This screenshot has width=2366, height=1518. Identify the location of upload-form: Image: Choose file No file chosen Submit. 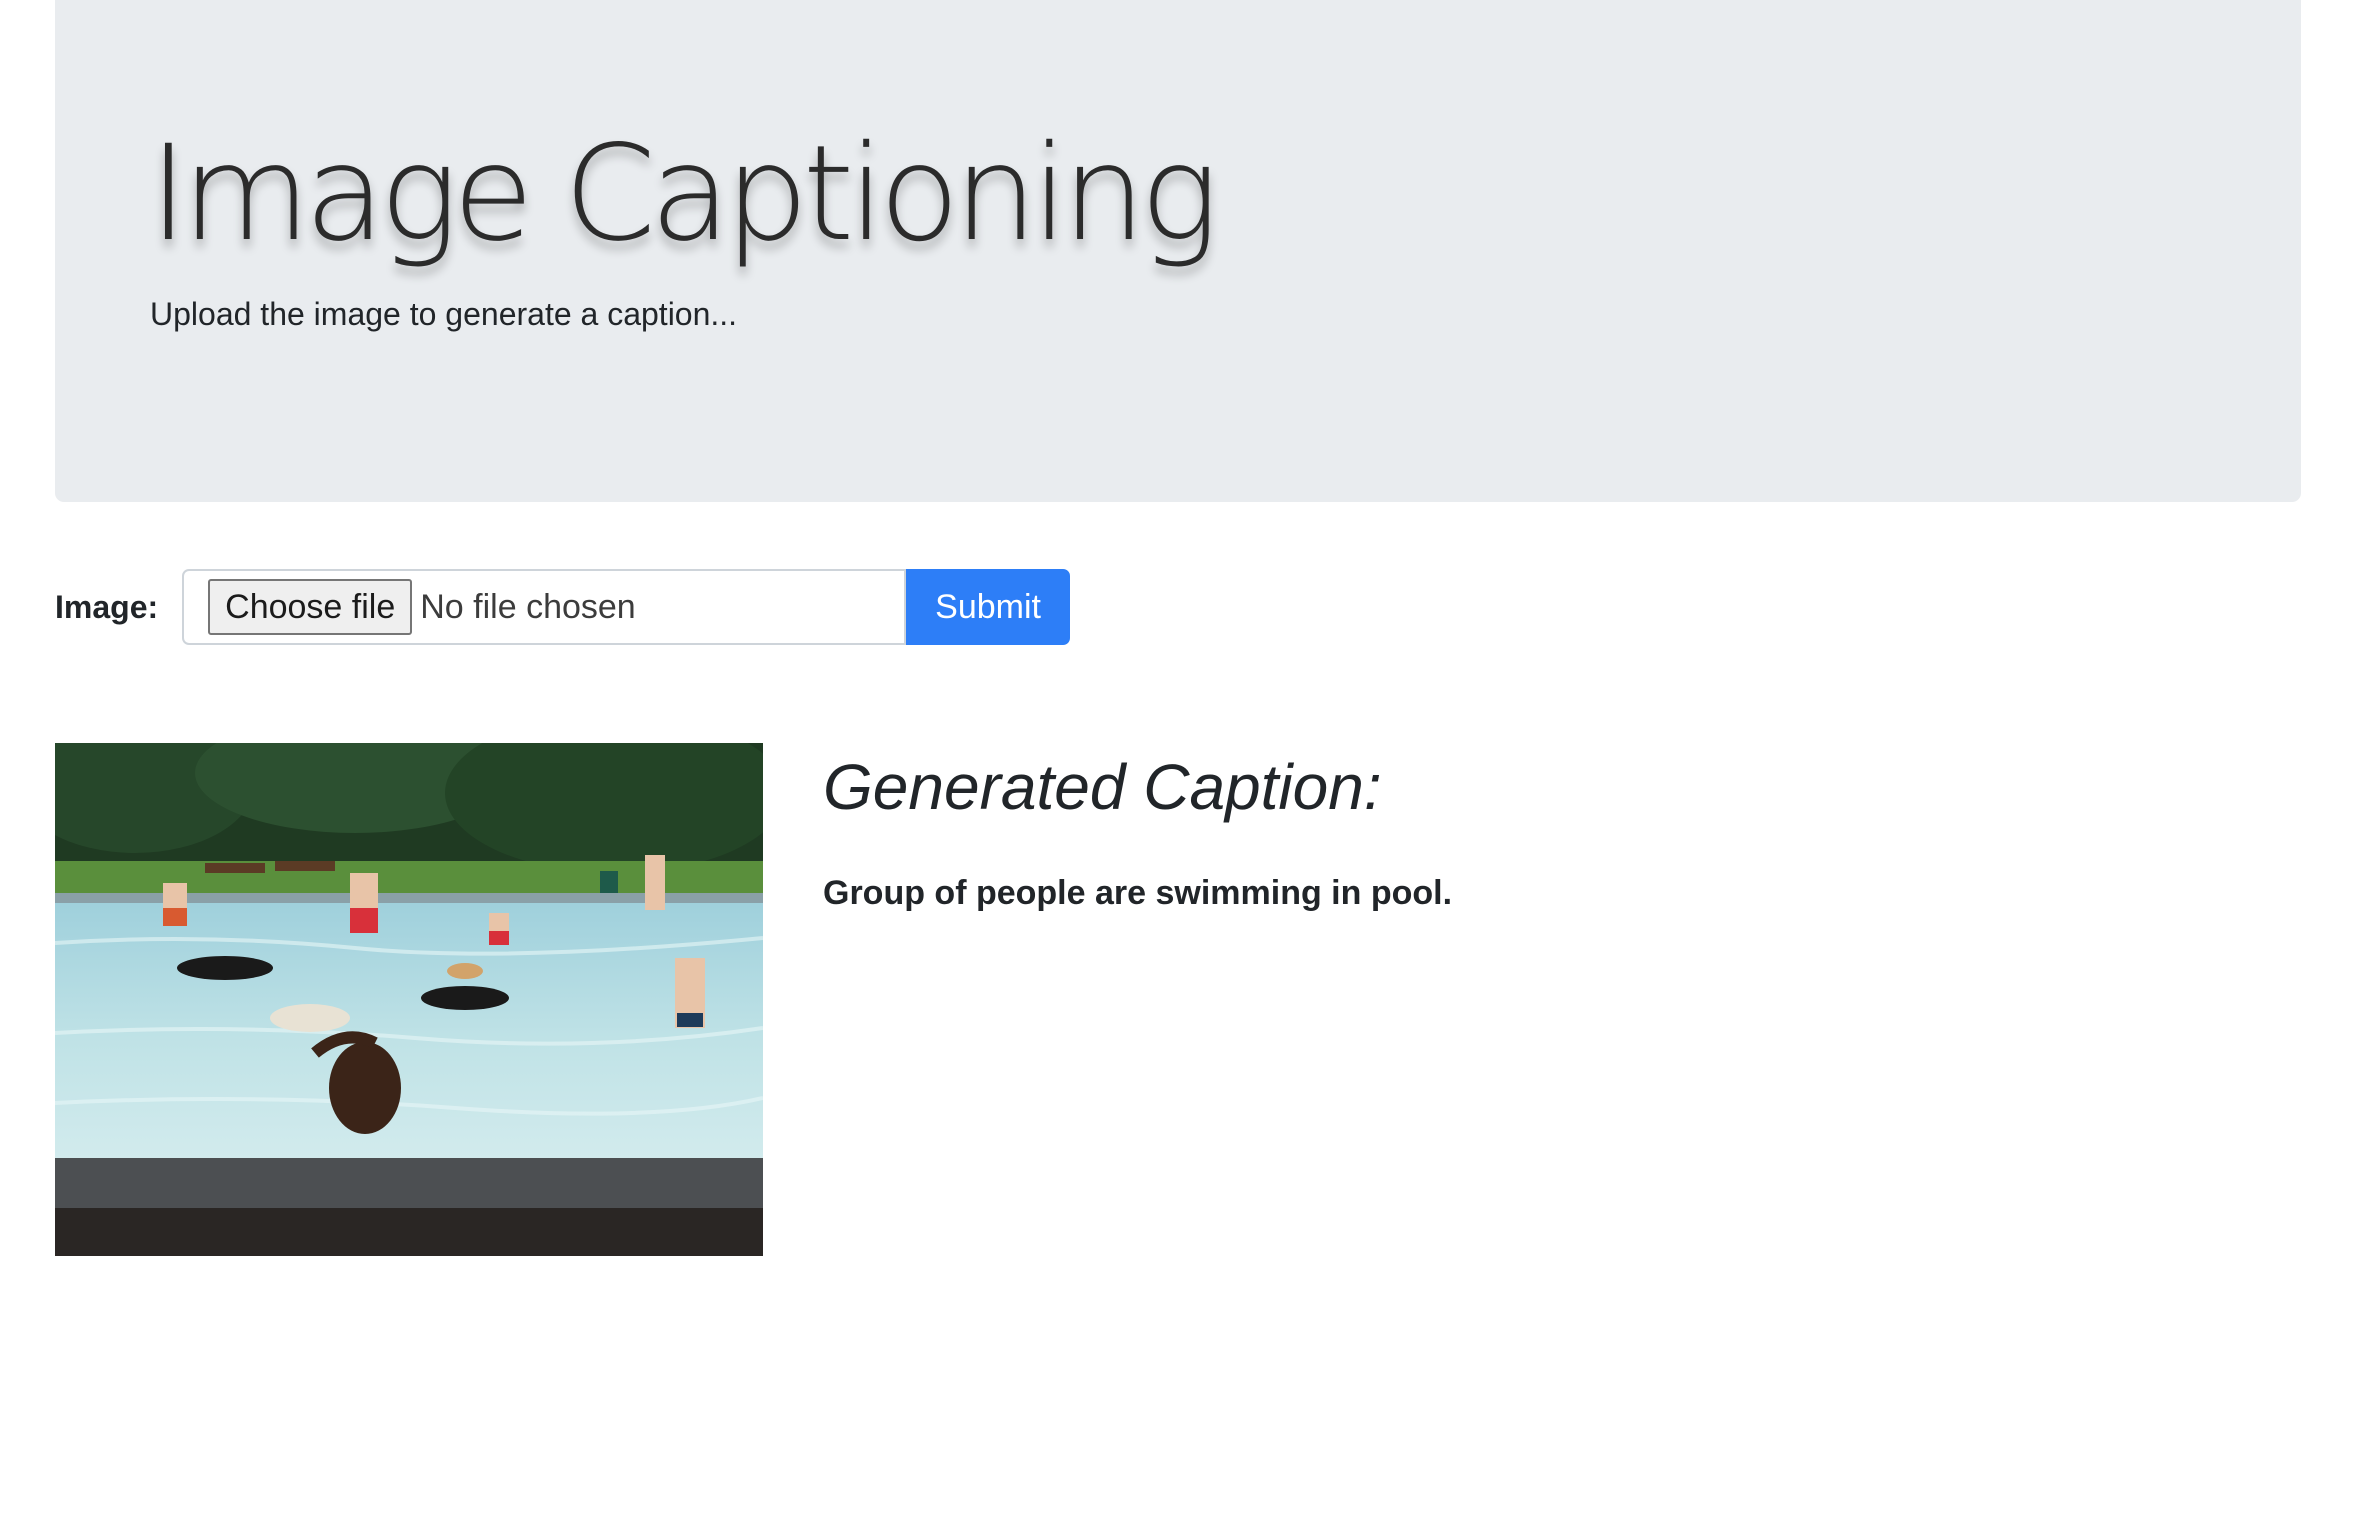
(562, 607).